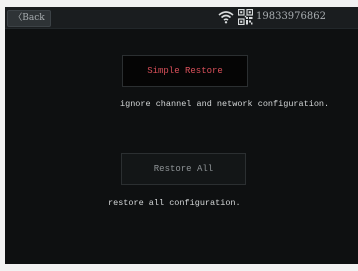 This screenshot has height=271, width=358. I want to click on back-button: 〈Back, so click(29, 18).